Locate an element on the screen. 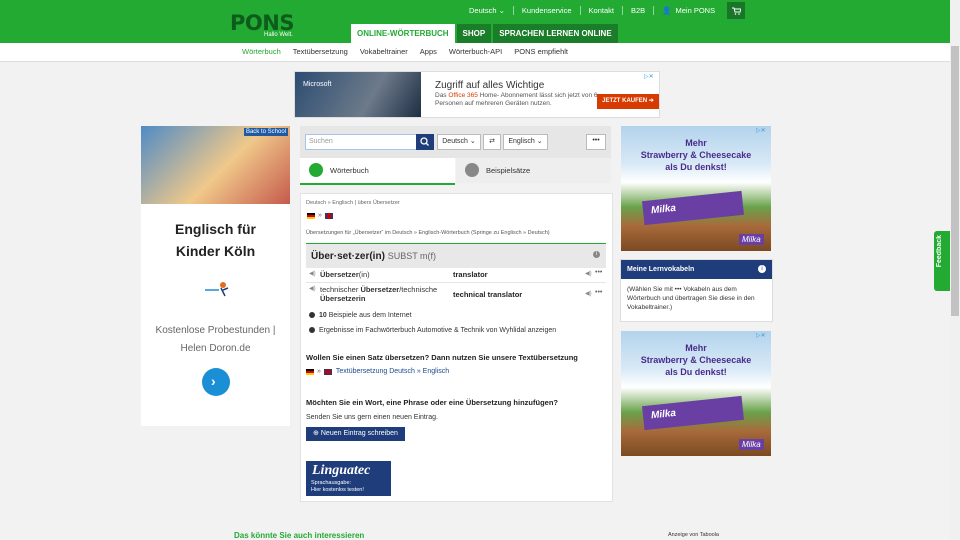 The height and width of the screenshot is (540, 960). send-entry-text: Senden Sie uns gern einen neuen Eintrag. is located at coordinates (372, 417).